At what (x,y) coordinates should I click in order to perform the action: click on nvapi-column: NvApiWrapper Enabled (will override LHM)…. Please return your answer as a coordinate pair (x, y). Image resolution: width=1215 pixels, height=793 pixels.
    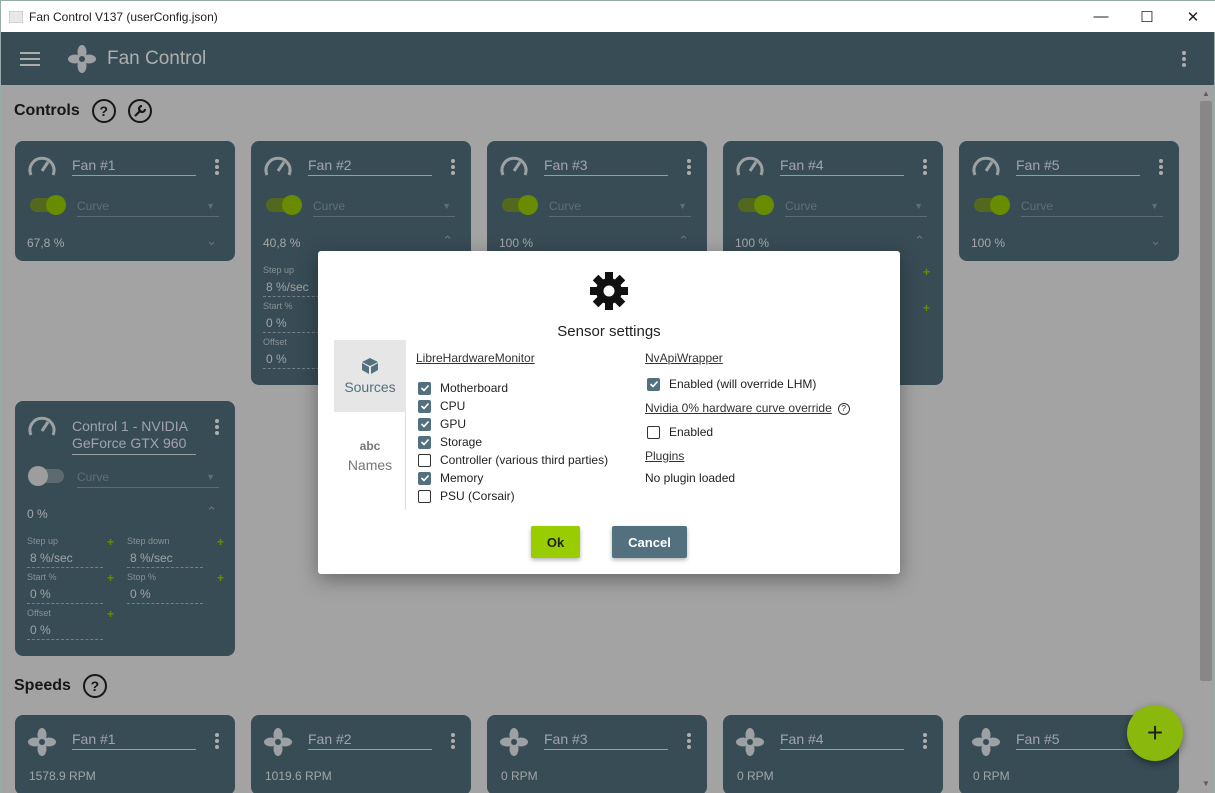
    Looking at the image, I should click on (765, 418).